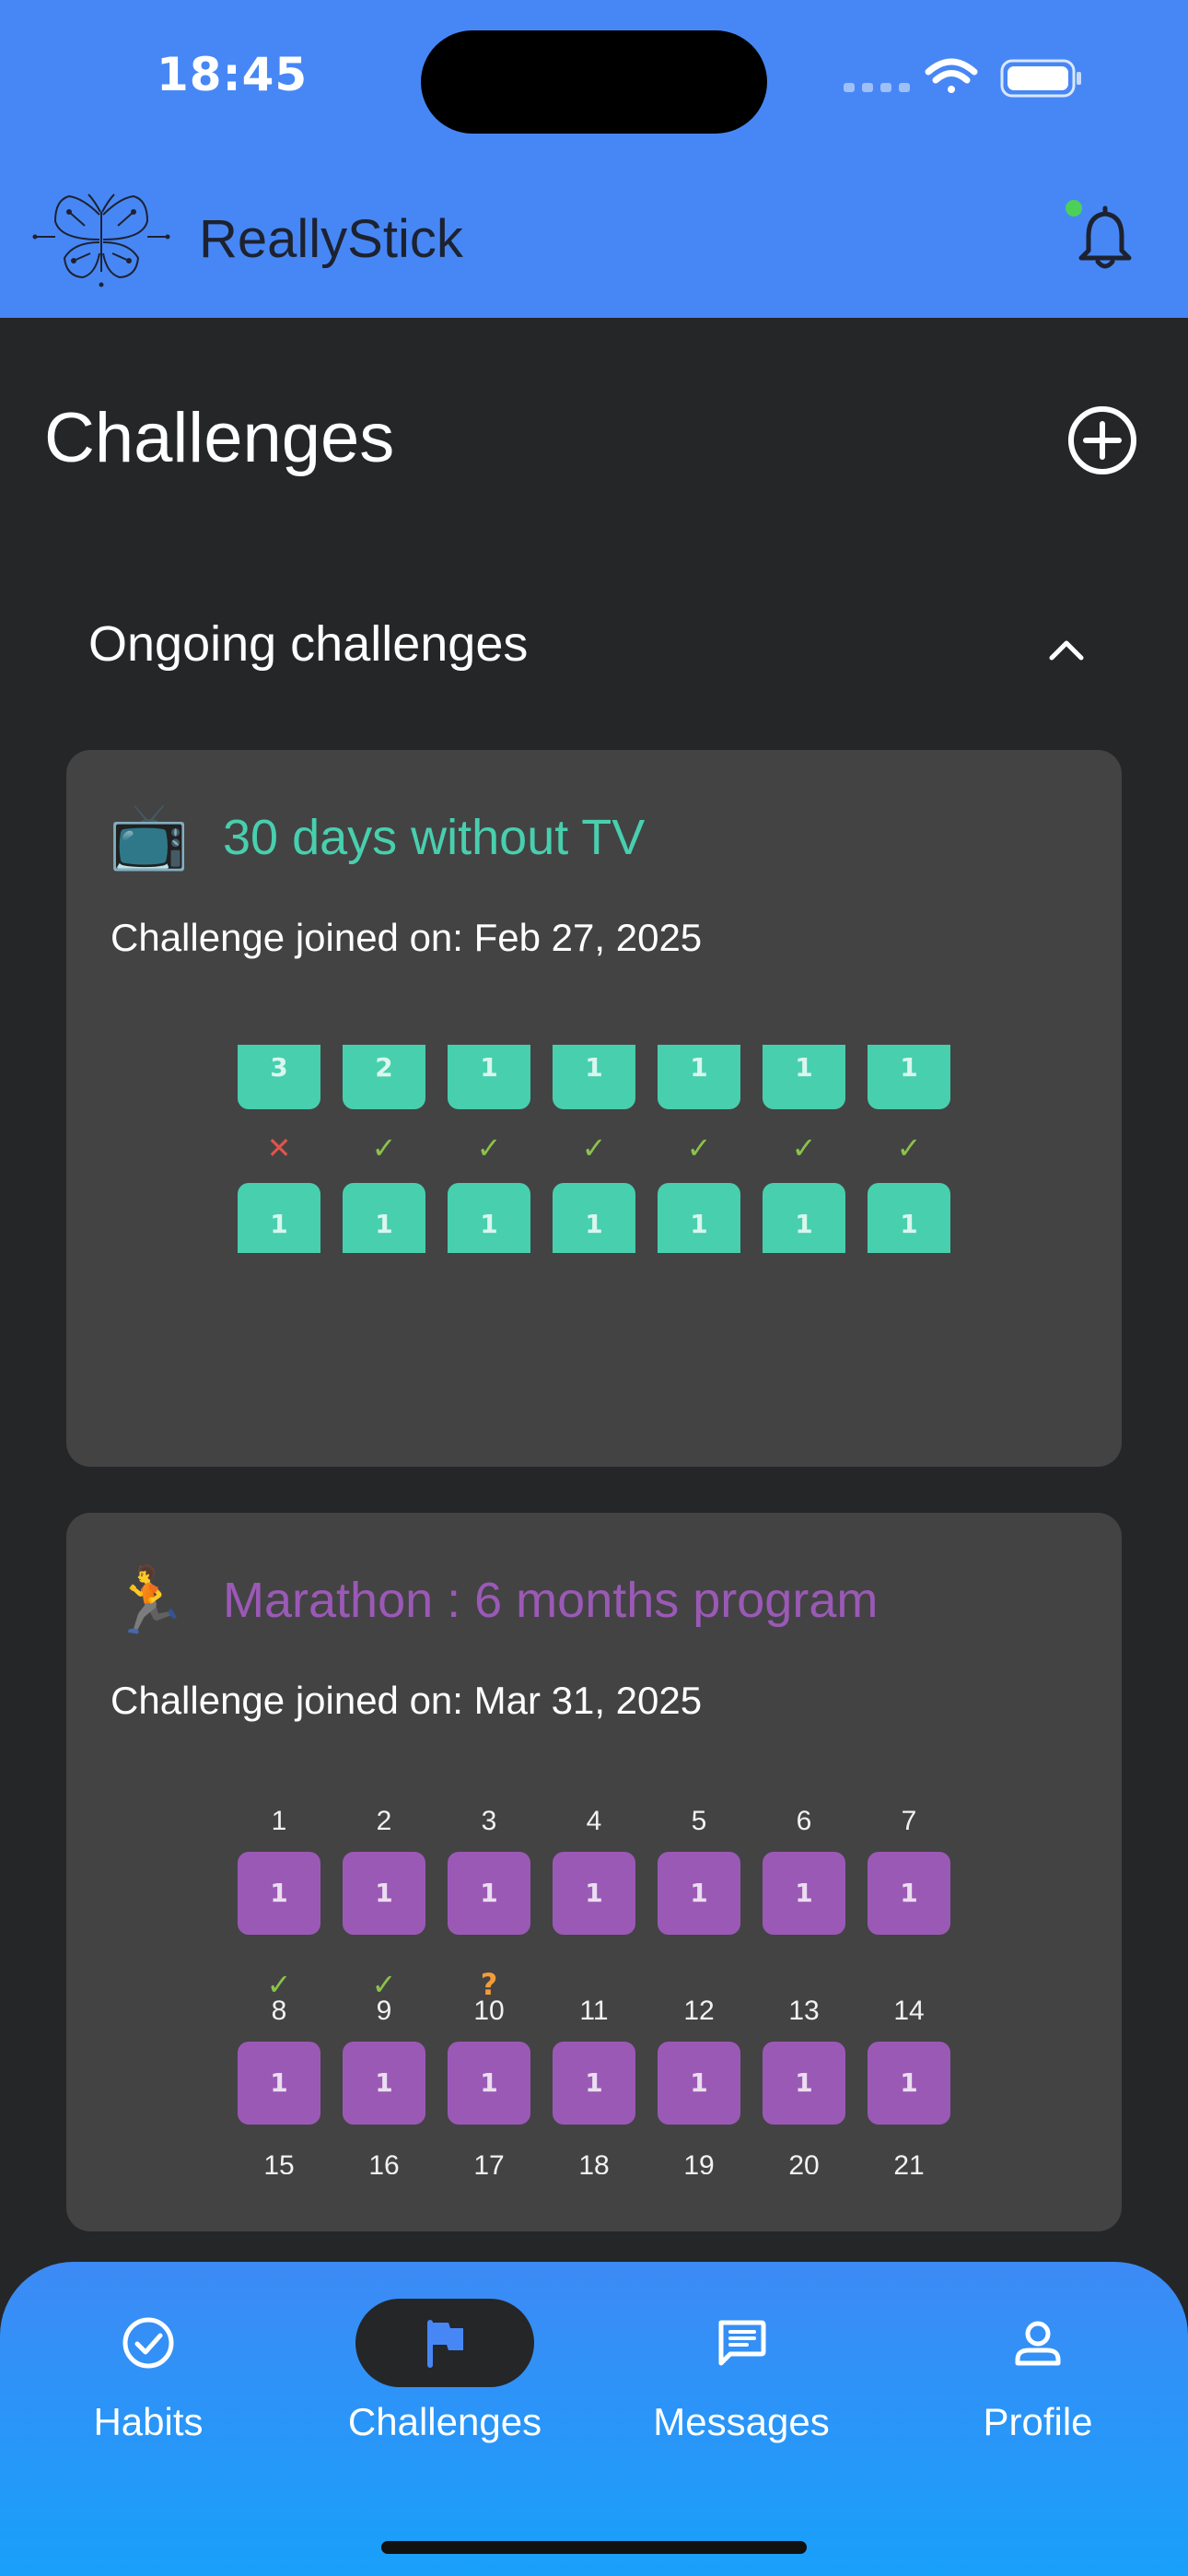  What do you see at coordinates (434, 837) in the screenshot?
I see `challenge-title: 30 days without TV` at bounding box center [434, 837].